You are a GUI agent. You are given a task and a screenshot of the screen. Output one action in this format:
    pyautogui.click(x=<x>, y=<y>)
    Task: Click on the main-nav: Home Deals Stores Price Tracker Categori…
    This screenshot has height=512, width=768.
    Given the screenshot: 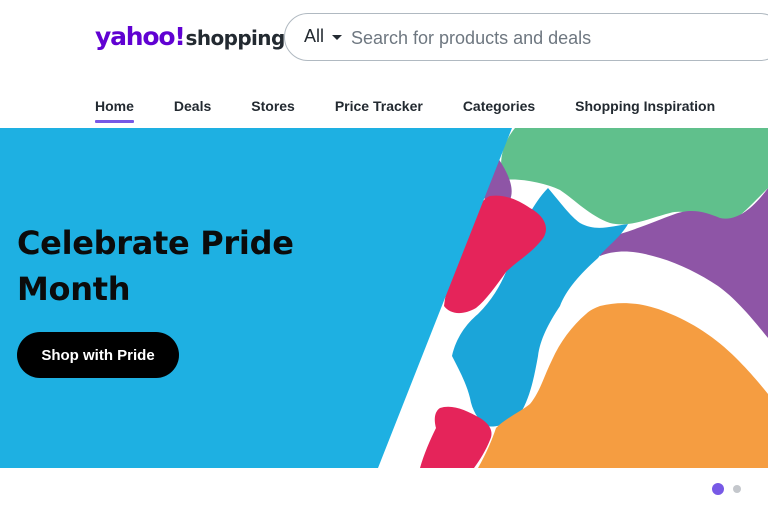 What is the action you would take?
    pyautogui.click(x=425, y=111)
    